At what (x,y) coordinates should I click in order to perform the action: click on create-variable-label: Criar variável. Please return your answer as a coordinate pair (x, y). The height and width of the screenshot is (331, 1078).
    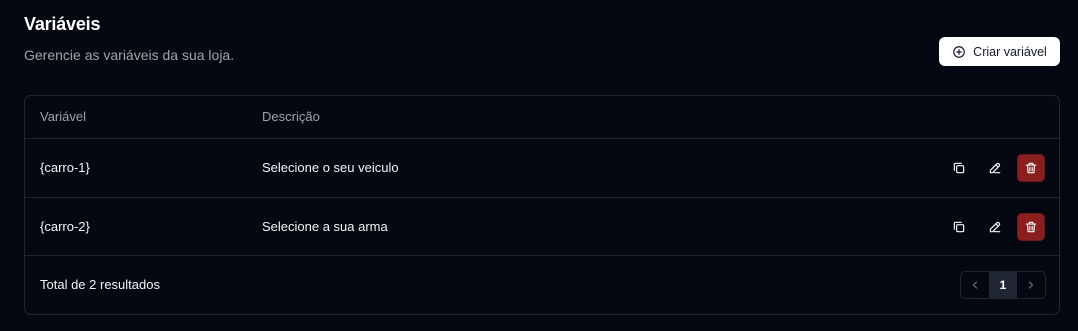
    Looking at the image, I should click on (1010, 51).